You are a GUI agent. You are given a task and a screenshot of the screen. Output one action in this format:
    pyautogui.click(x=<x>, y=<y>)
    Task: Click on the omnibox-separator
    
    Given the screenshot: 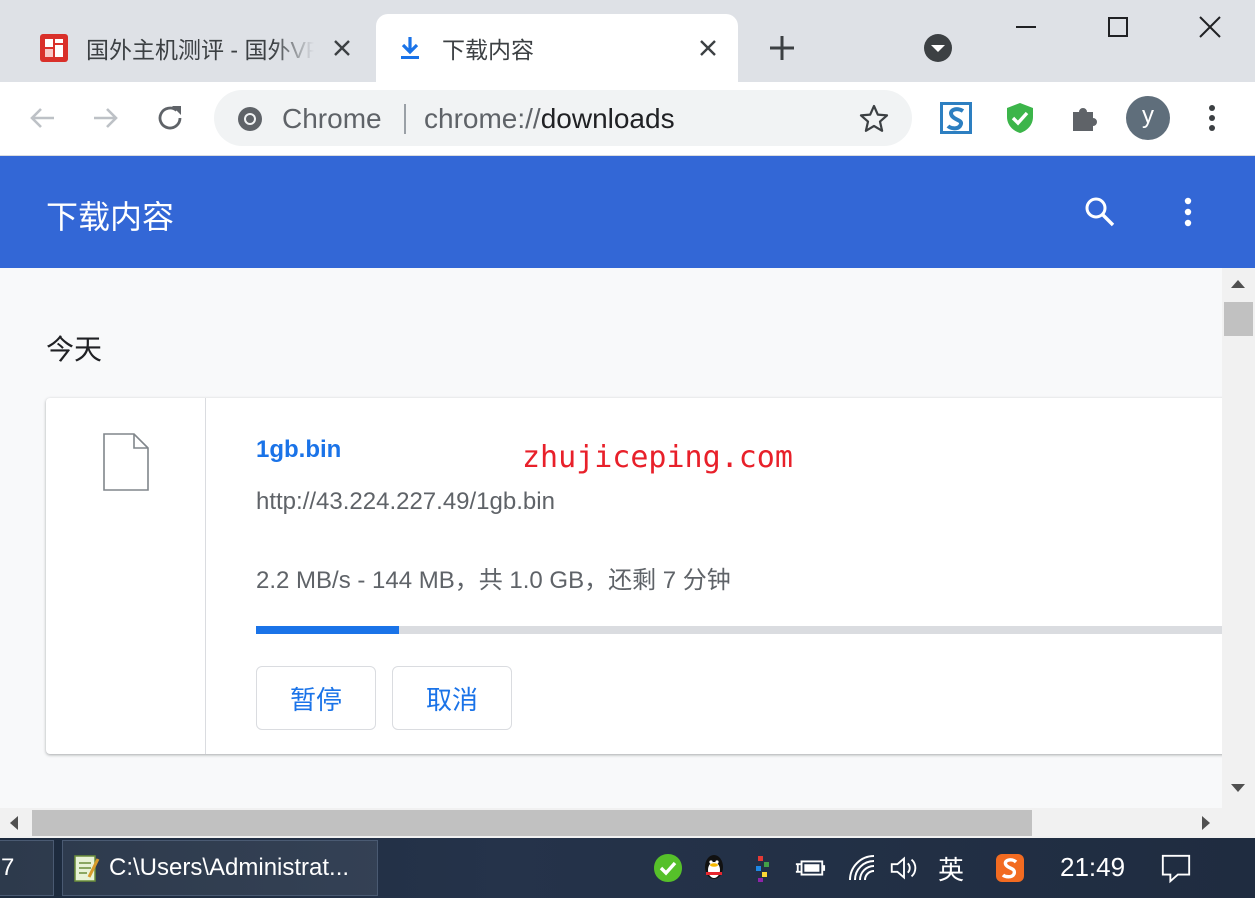 What is the action you would take?
    pyautogui.click(x=405, y=119)
    